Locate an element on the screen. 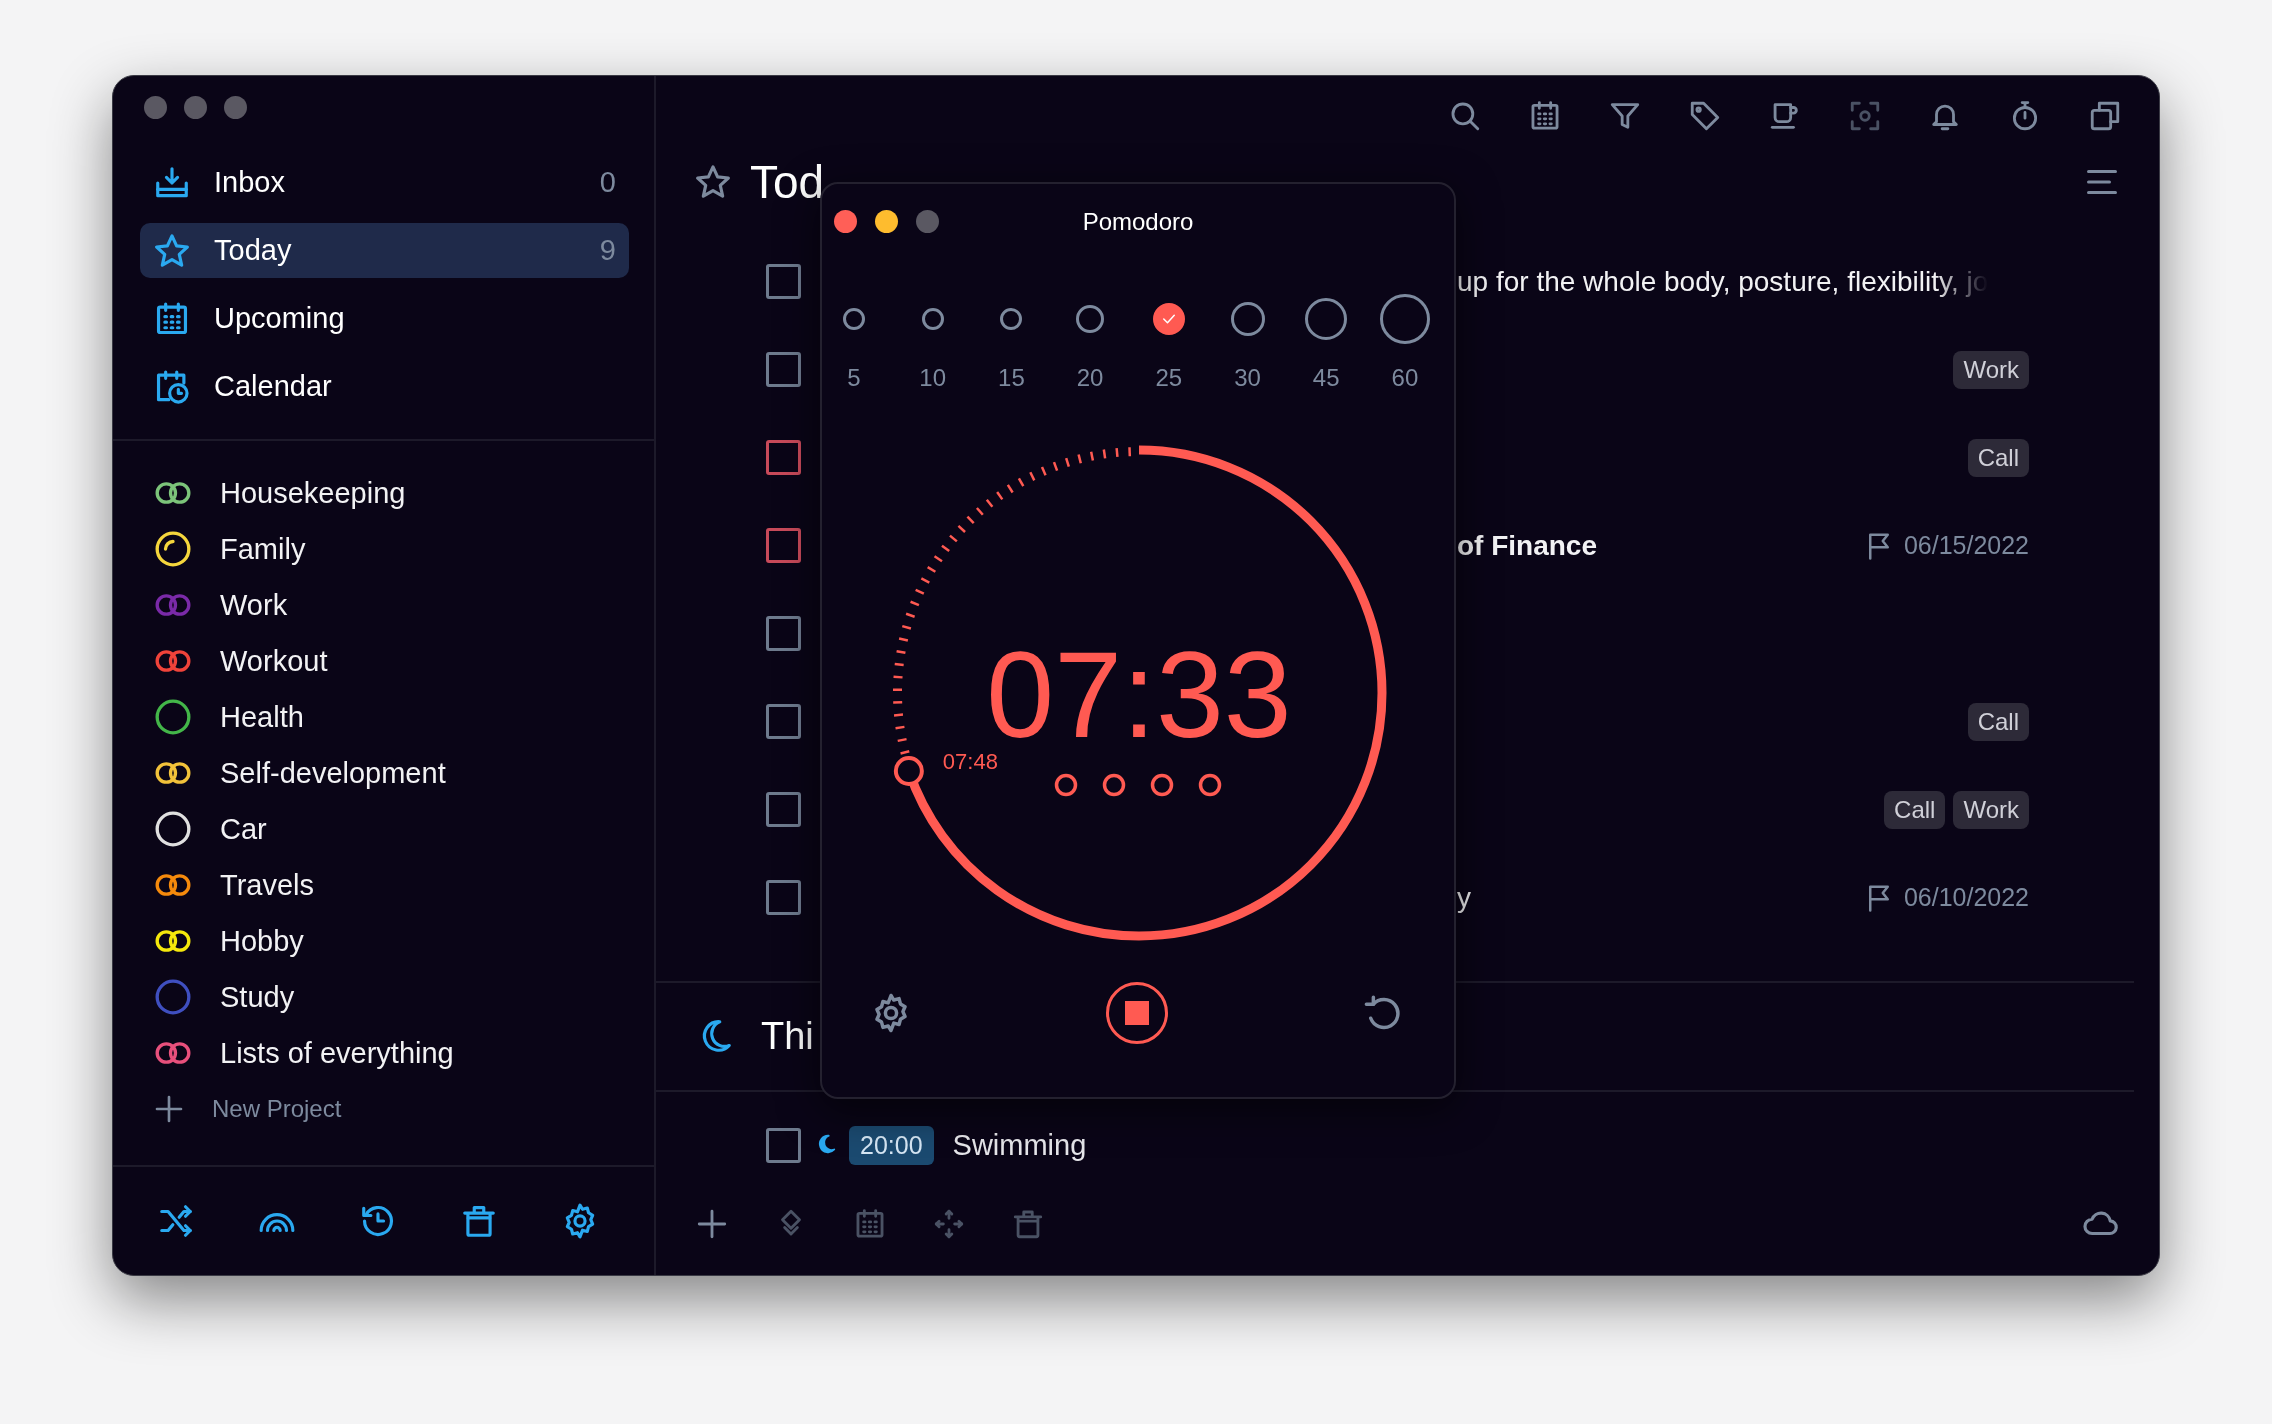 The width and height of the screenshot is (2272, 1424). zoom-button is located at coordinates (927, 221).